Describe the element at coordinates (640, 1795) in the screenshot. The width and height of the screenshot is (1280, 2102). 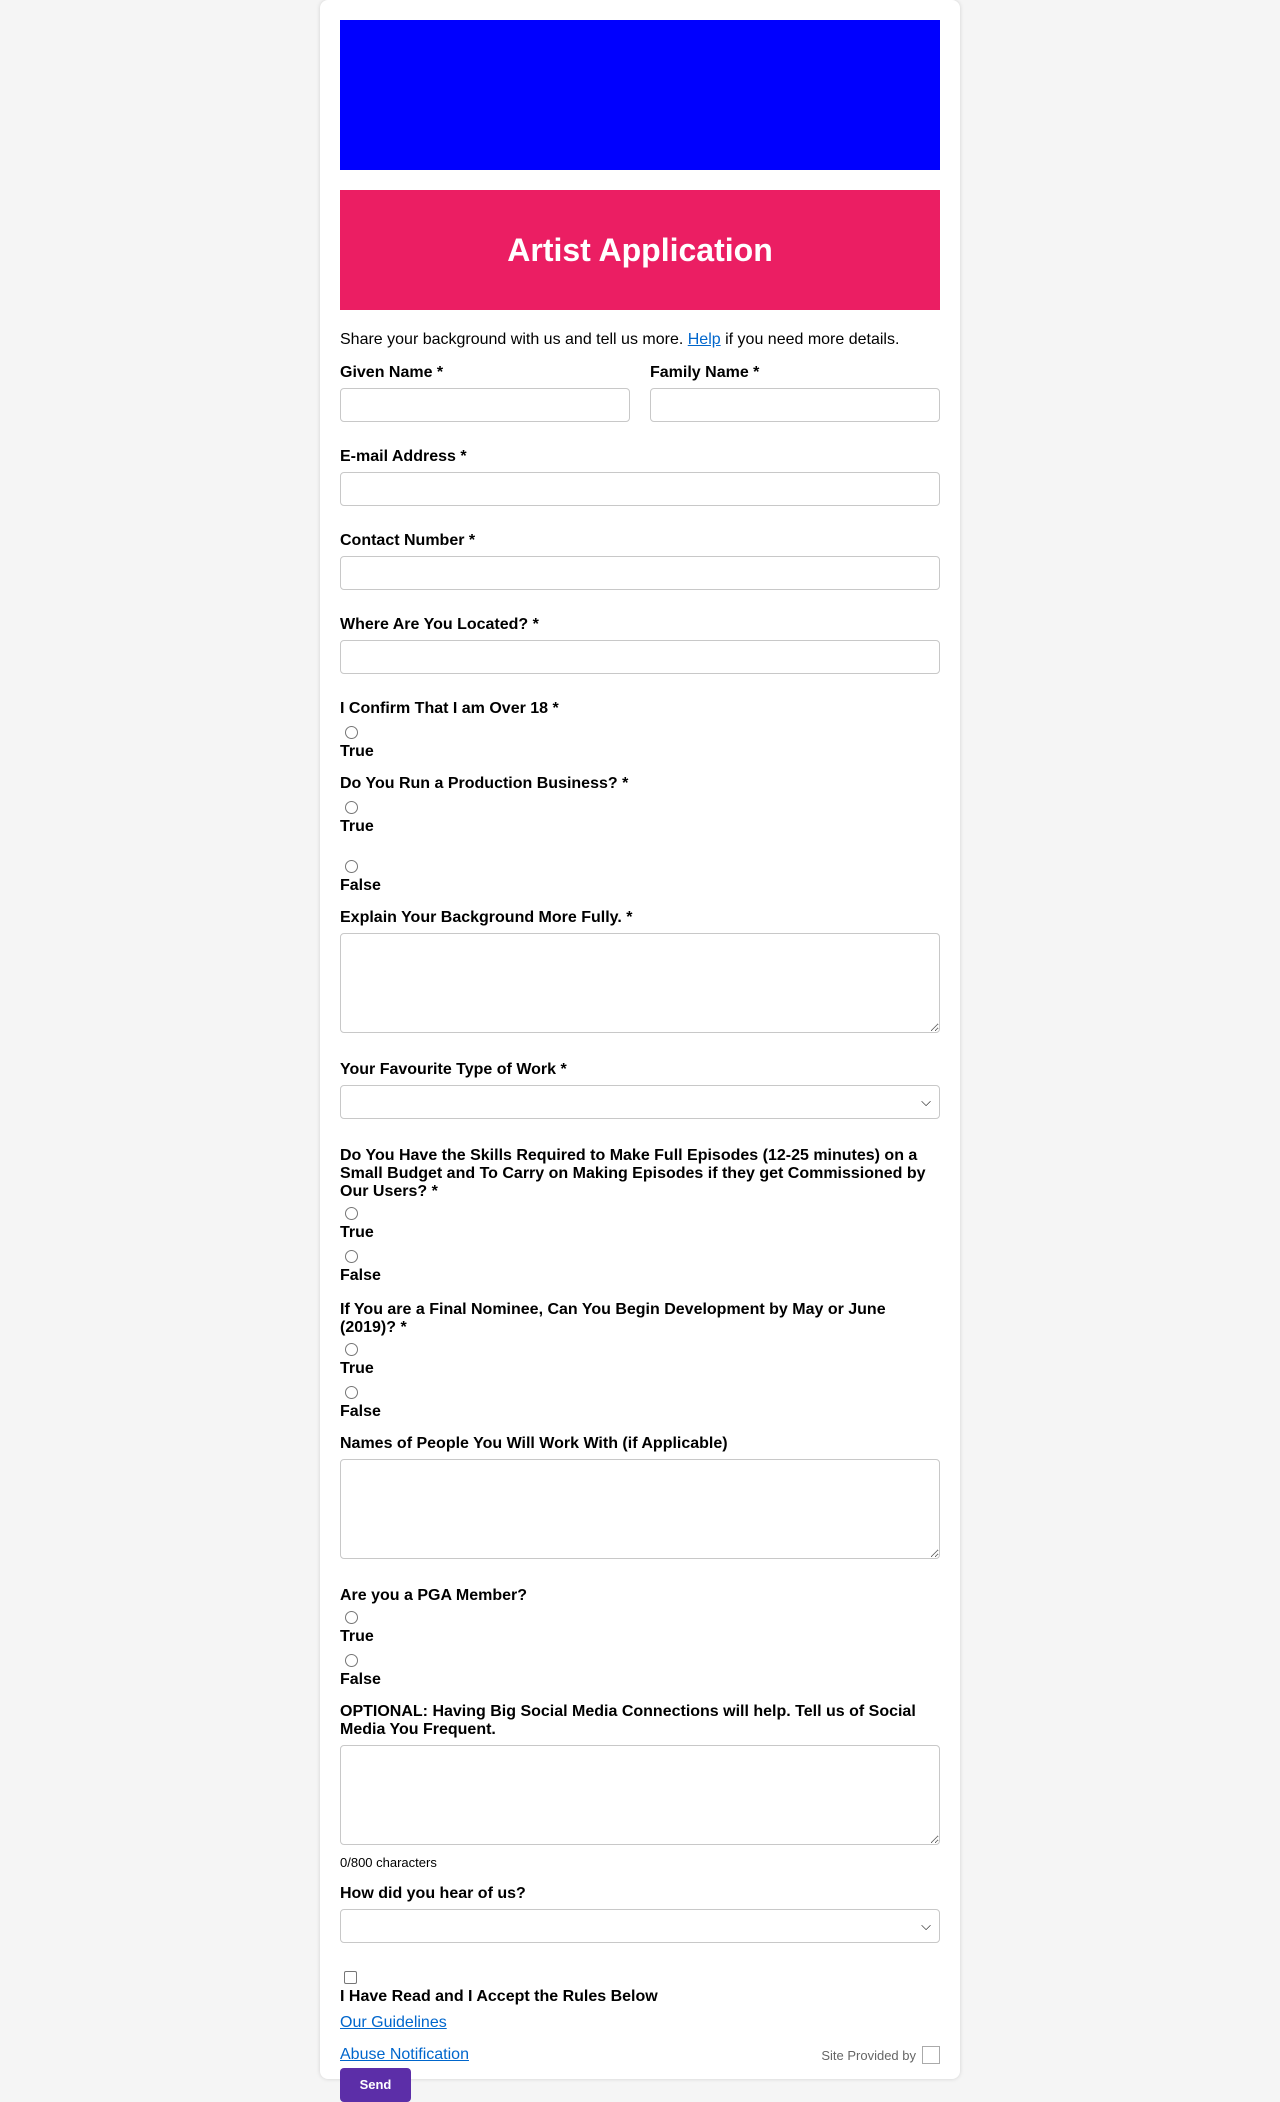
I see `social-textarea` at that location.